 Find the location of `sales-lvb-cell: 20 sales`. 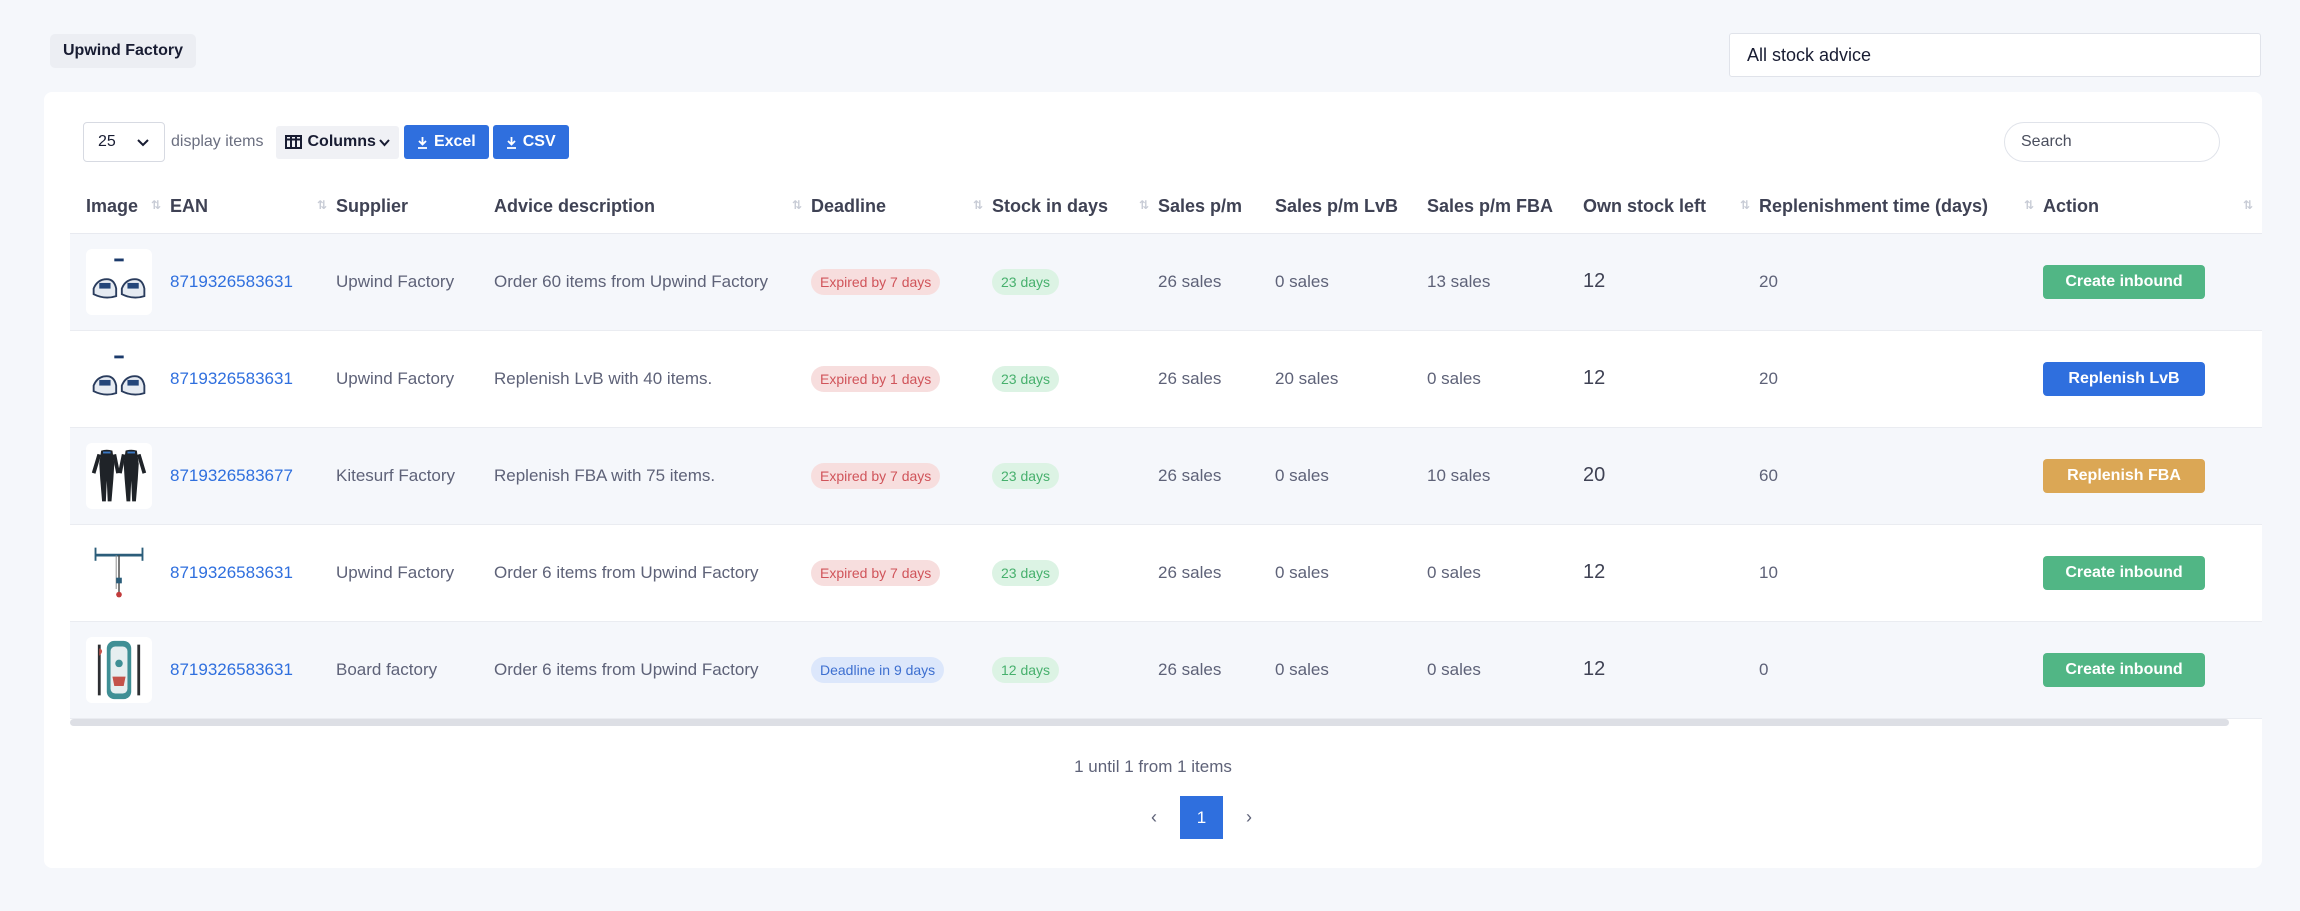

sales-lvb-cell: 20 sales is located at coordinates (1307, 378).